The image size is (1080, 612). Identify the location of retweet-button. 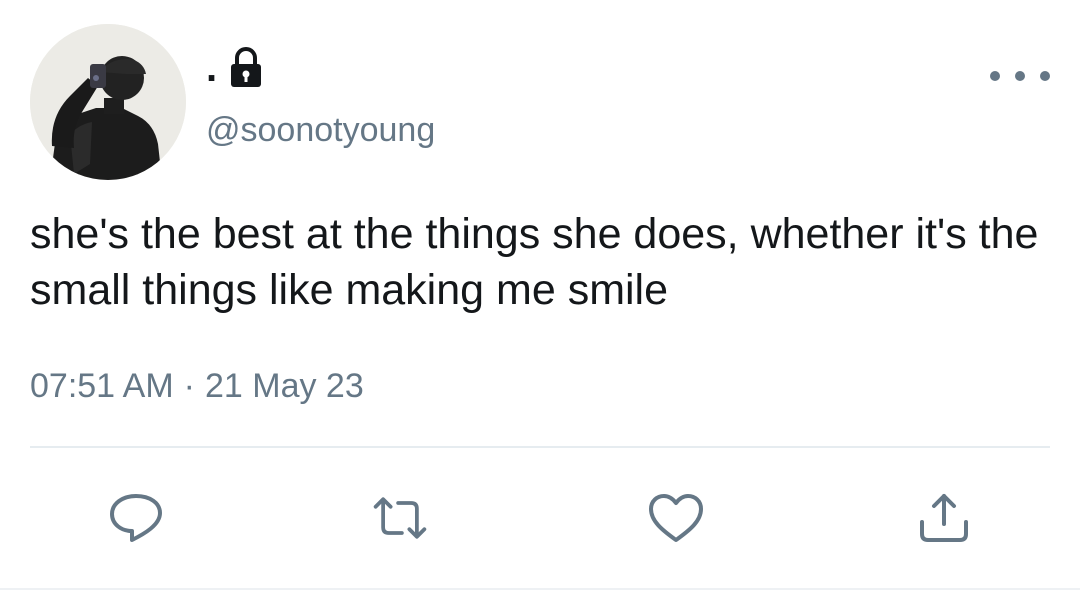
(400, 518).